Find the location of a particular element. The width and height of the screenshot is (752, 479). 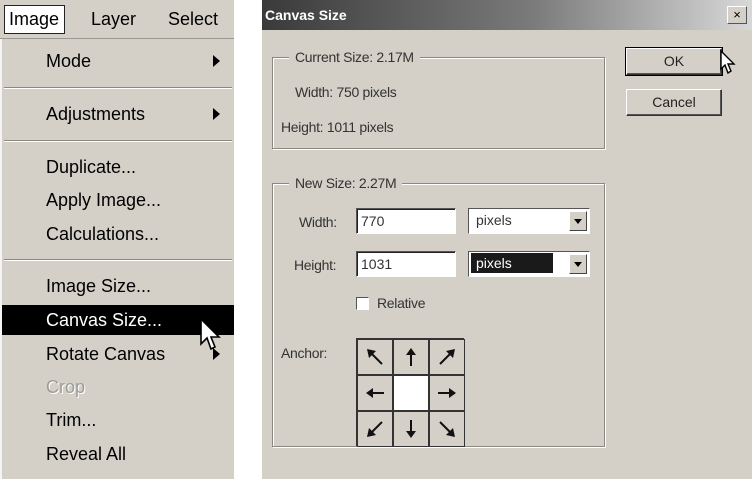

menu-item-mode: Mode is located at coordinates (118, 61).